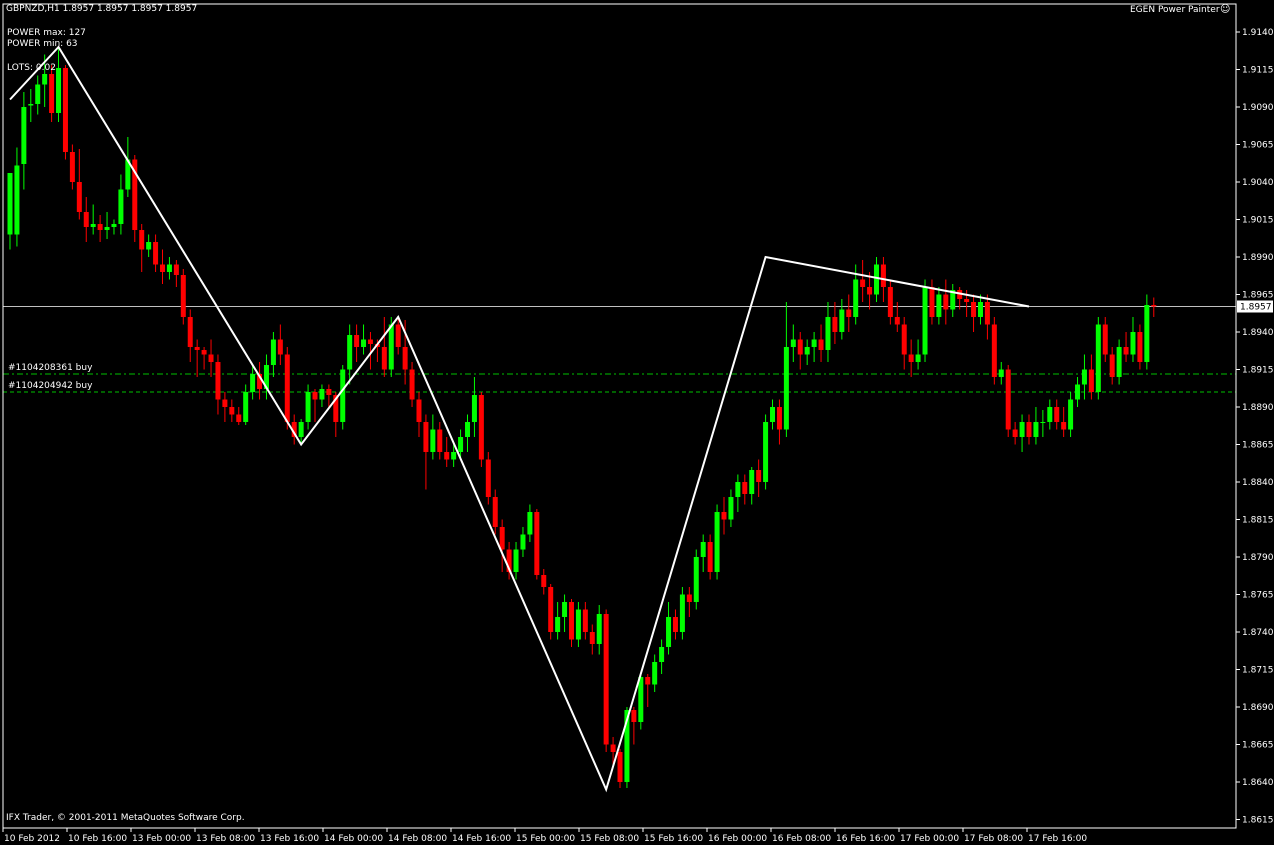 The image size is (1274, 845). I want to click on y-tick-label: 1.8665, so click(1258, 746).